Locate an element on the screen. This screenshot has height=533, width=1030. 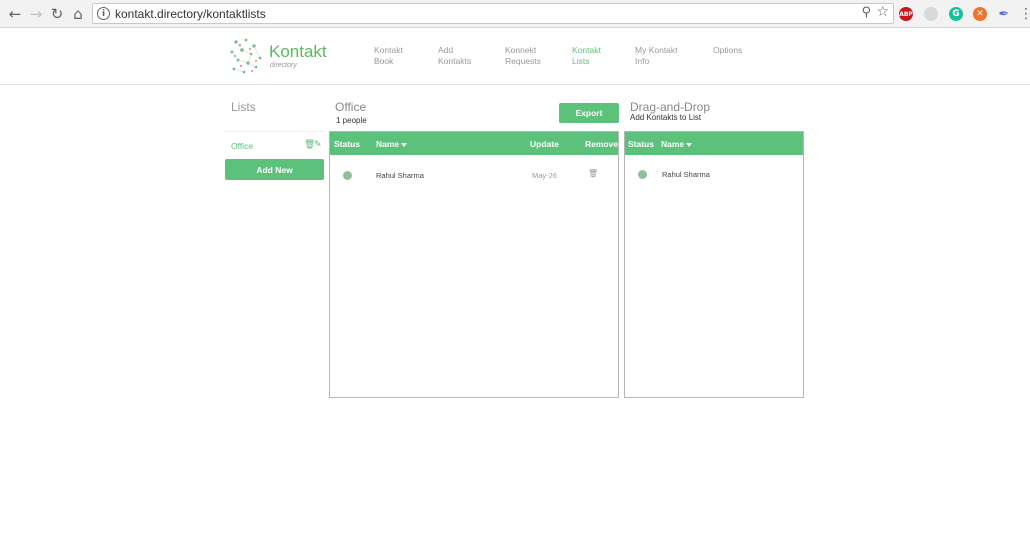
export-button: Export is located at coordinates (589, 113).